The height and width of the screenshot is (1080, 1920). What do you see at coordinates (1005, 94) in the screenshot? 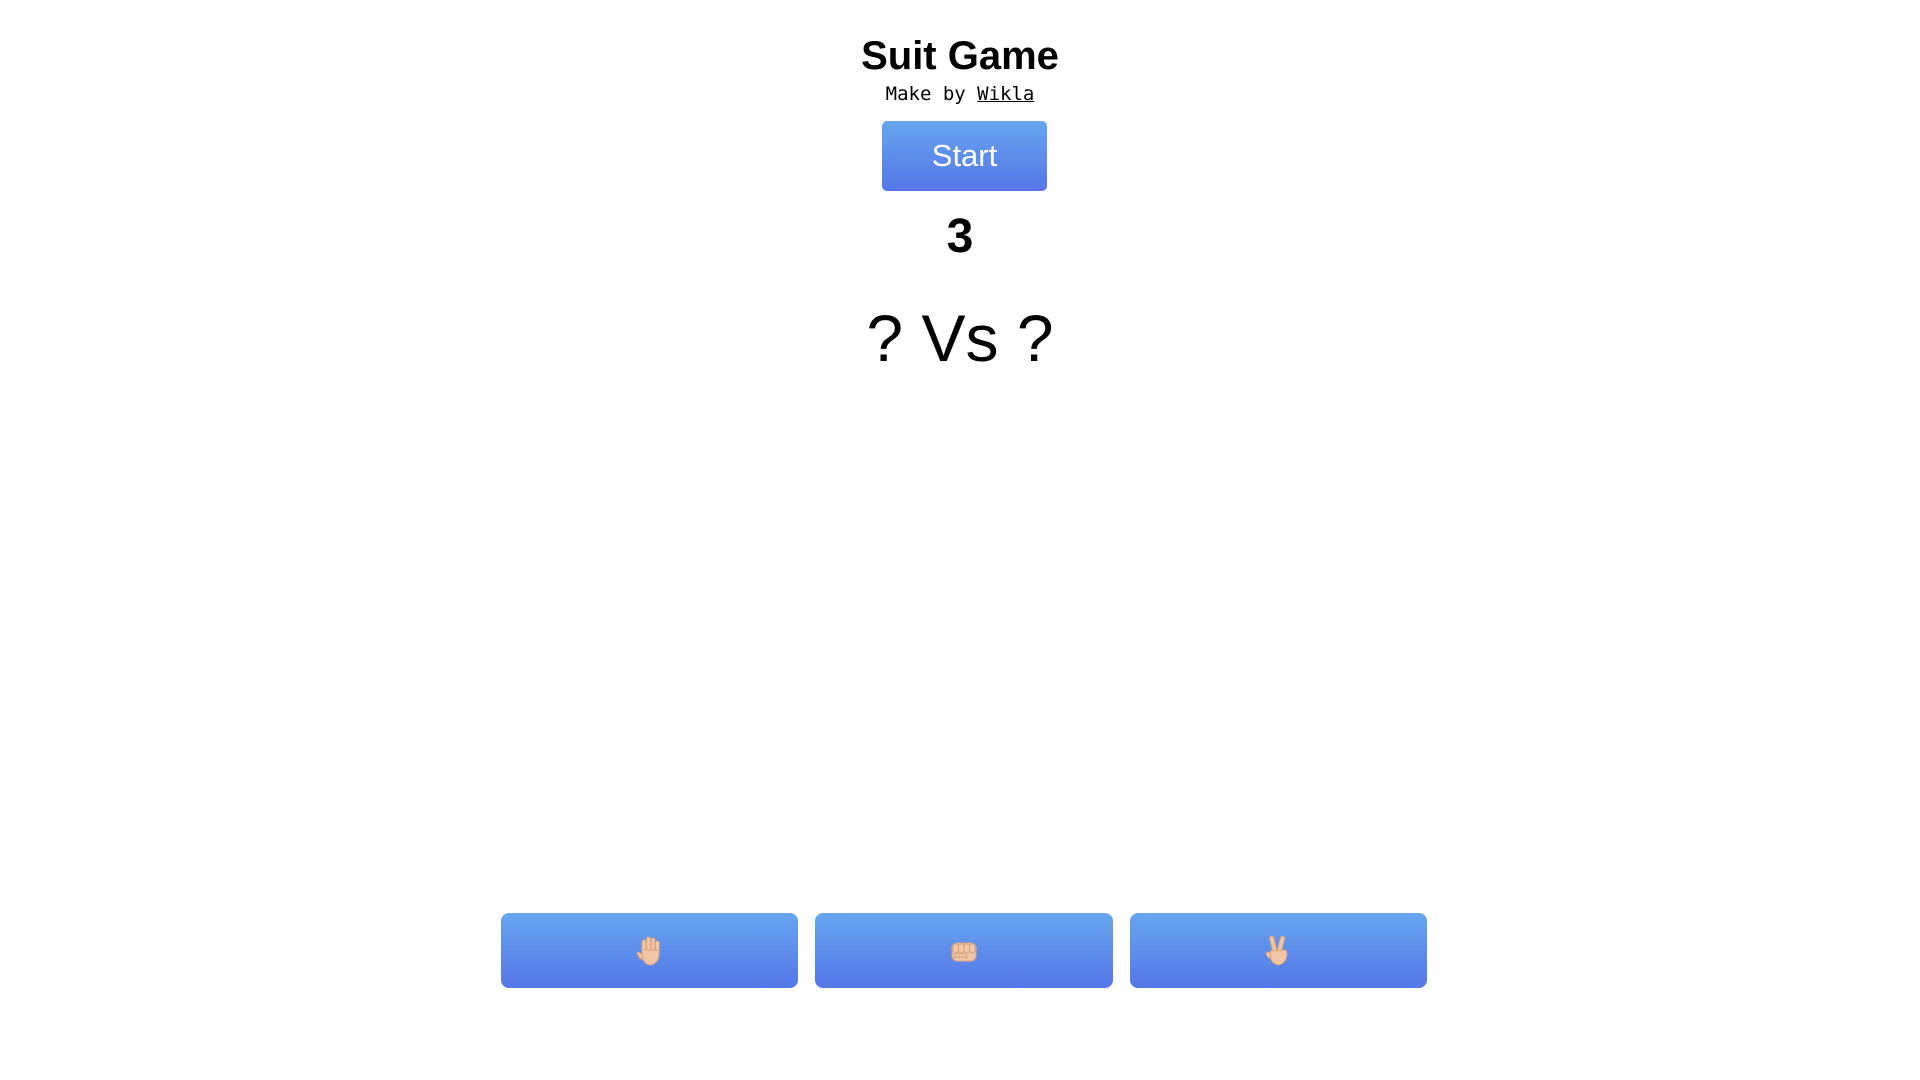
I see `author-link: Wikla` at bounding box center [1005, 94].